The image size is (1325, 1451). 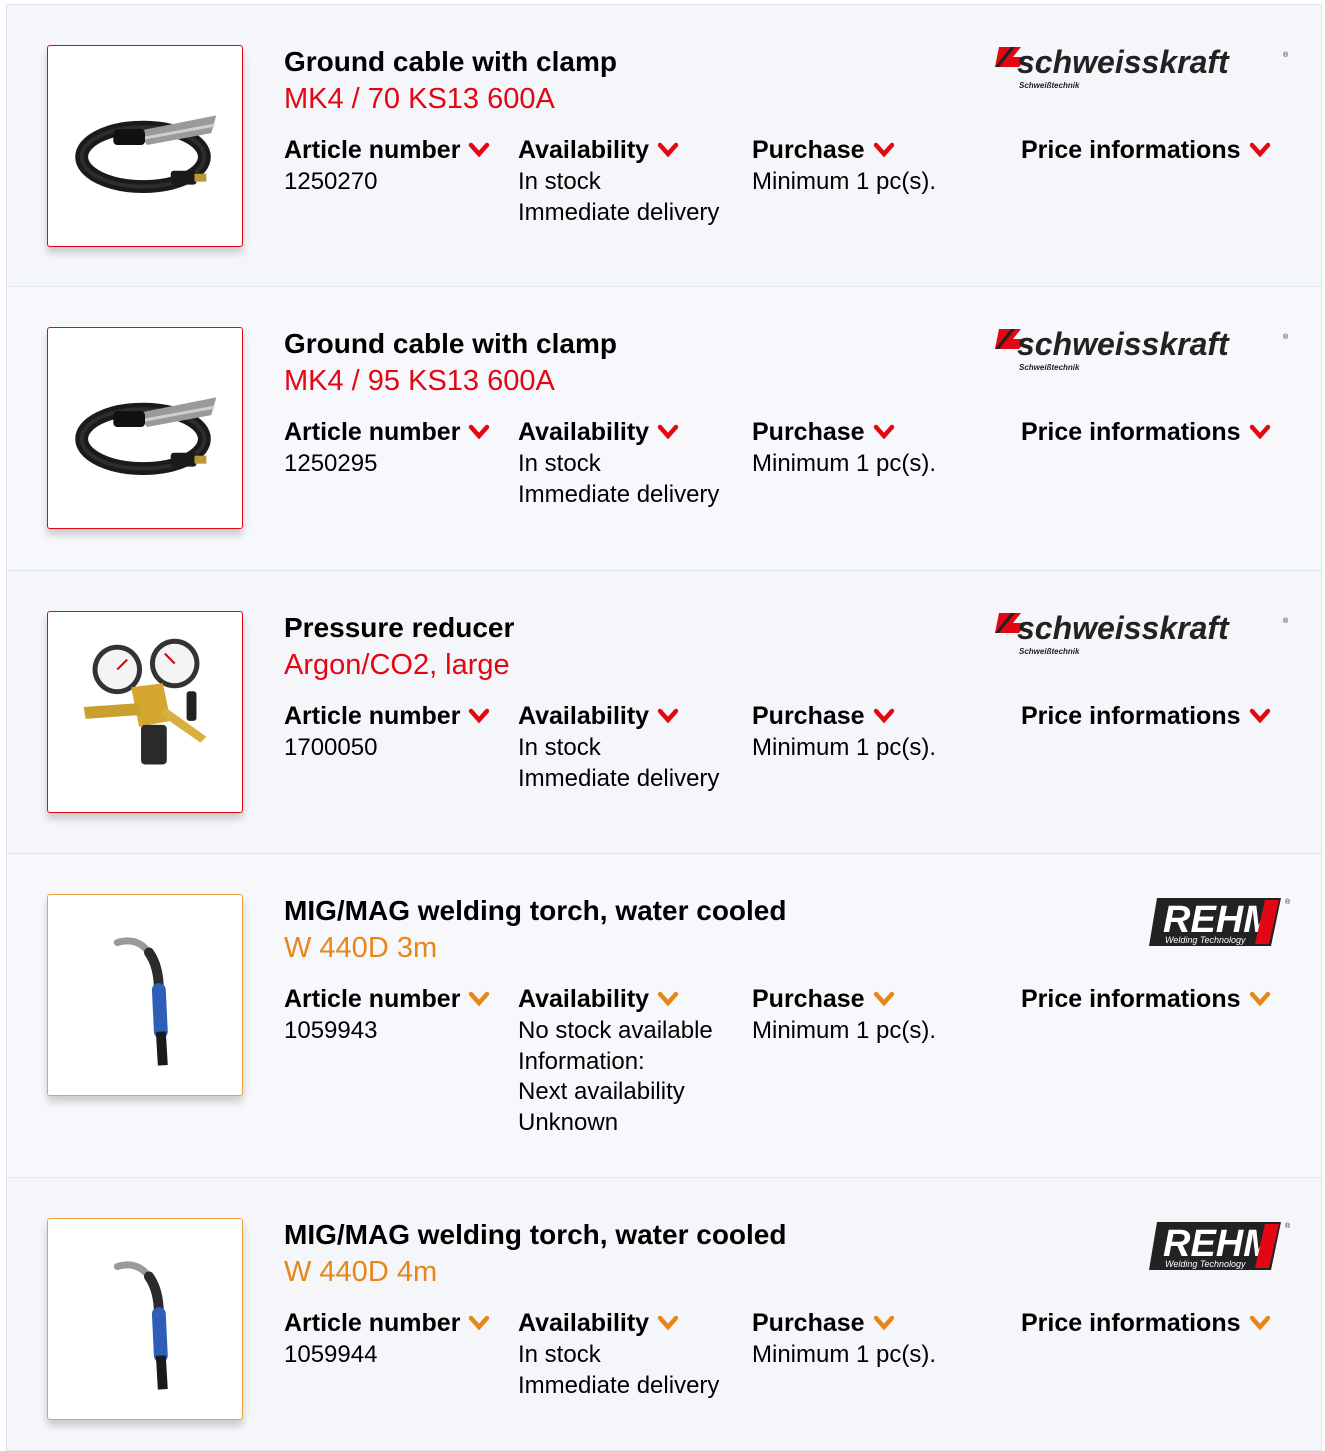 I want to click on availability-line: Unknown, so click(x=568, y=1122).